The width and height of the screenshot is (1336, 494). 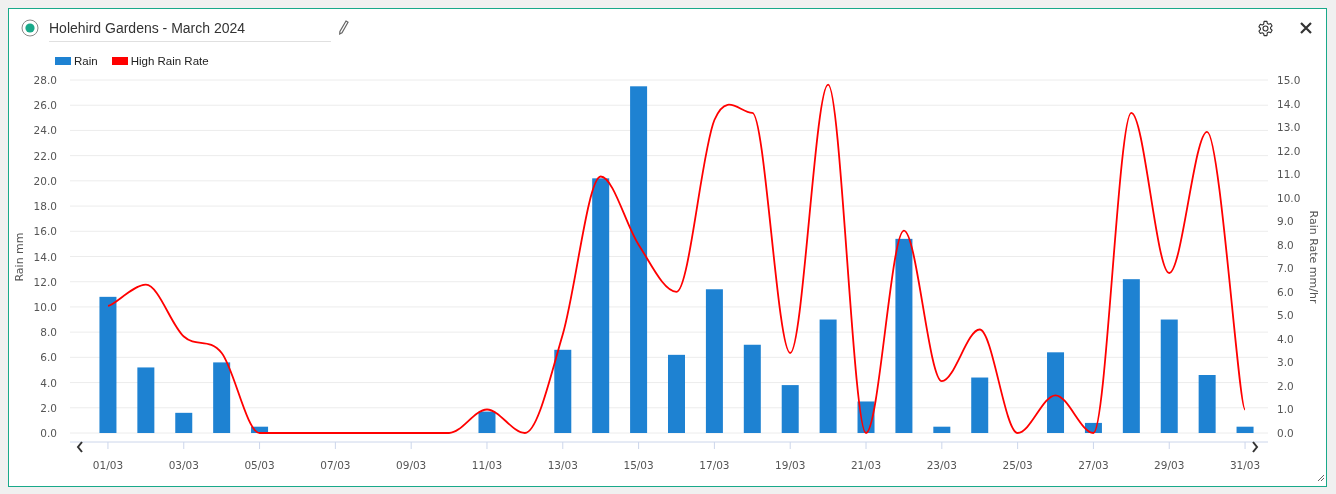 What do you see at coordinates (335, 465) in the screenshot?
I see `axis-tick-label: 07/03` at bounding box center [335, 465].